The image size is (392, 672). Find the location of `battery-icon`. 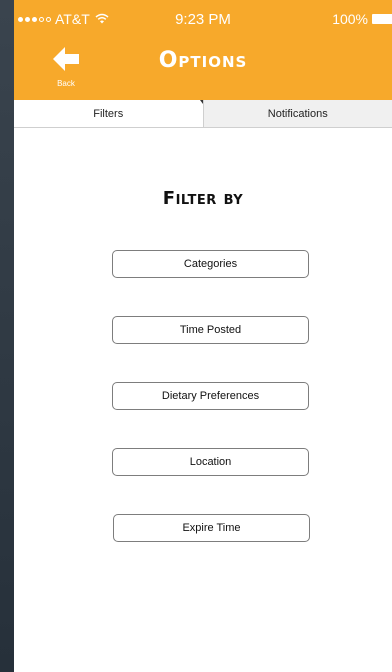

battery-icon is located at coordinates (382, 19).